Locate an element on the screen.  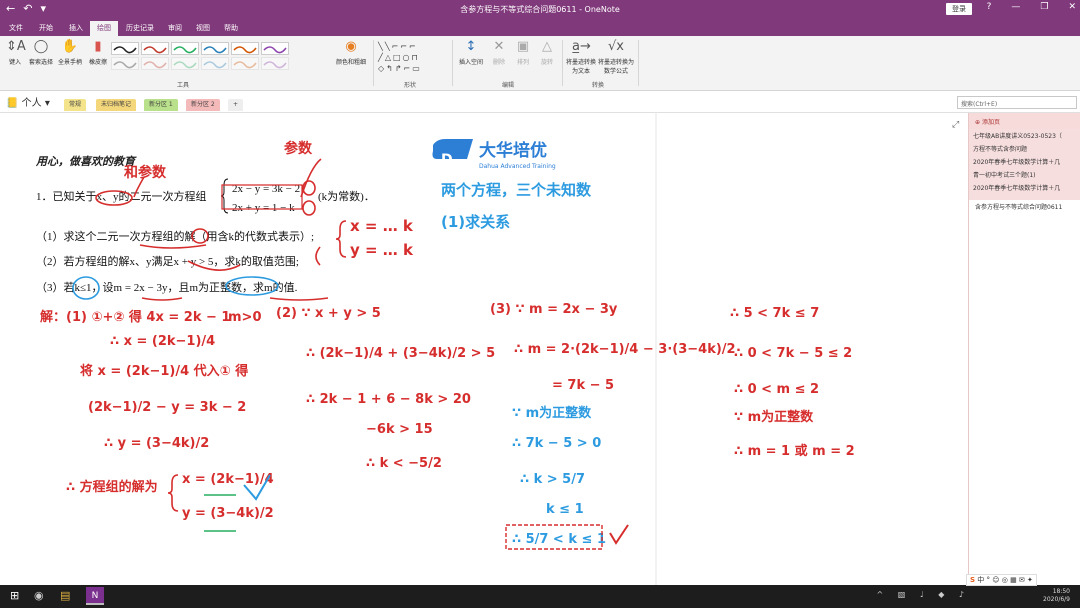
plus-circle-icon: ⊕ is located at coordinates (978, 122).